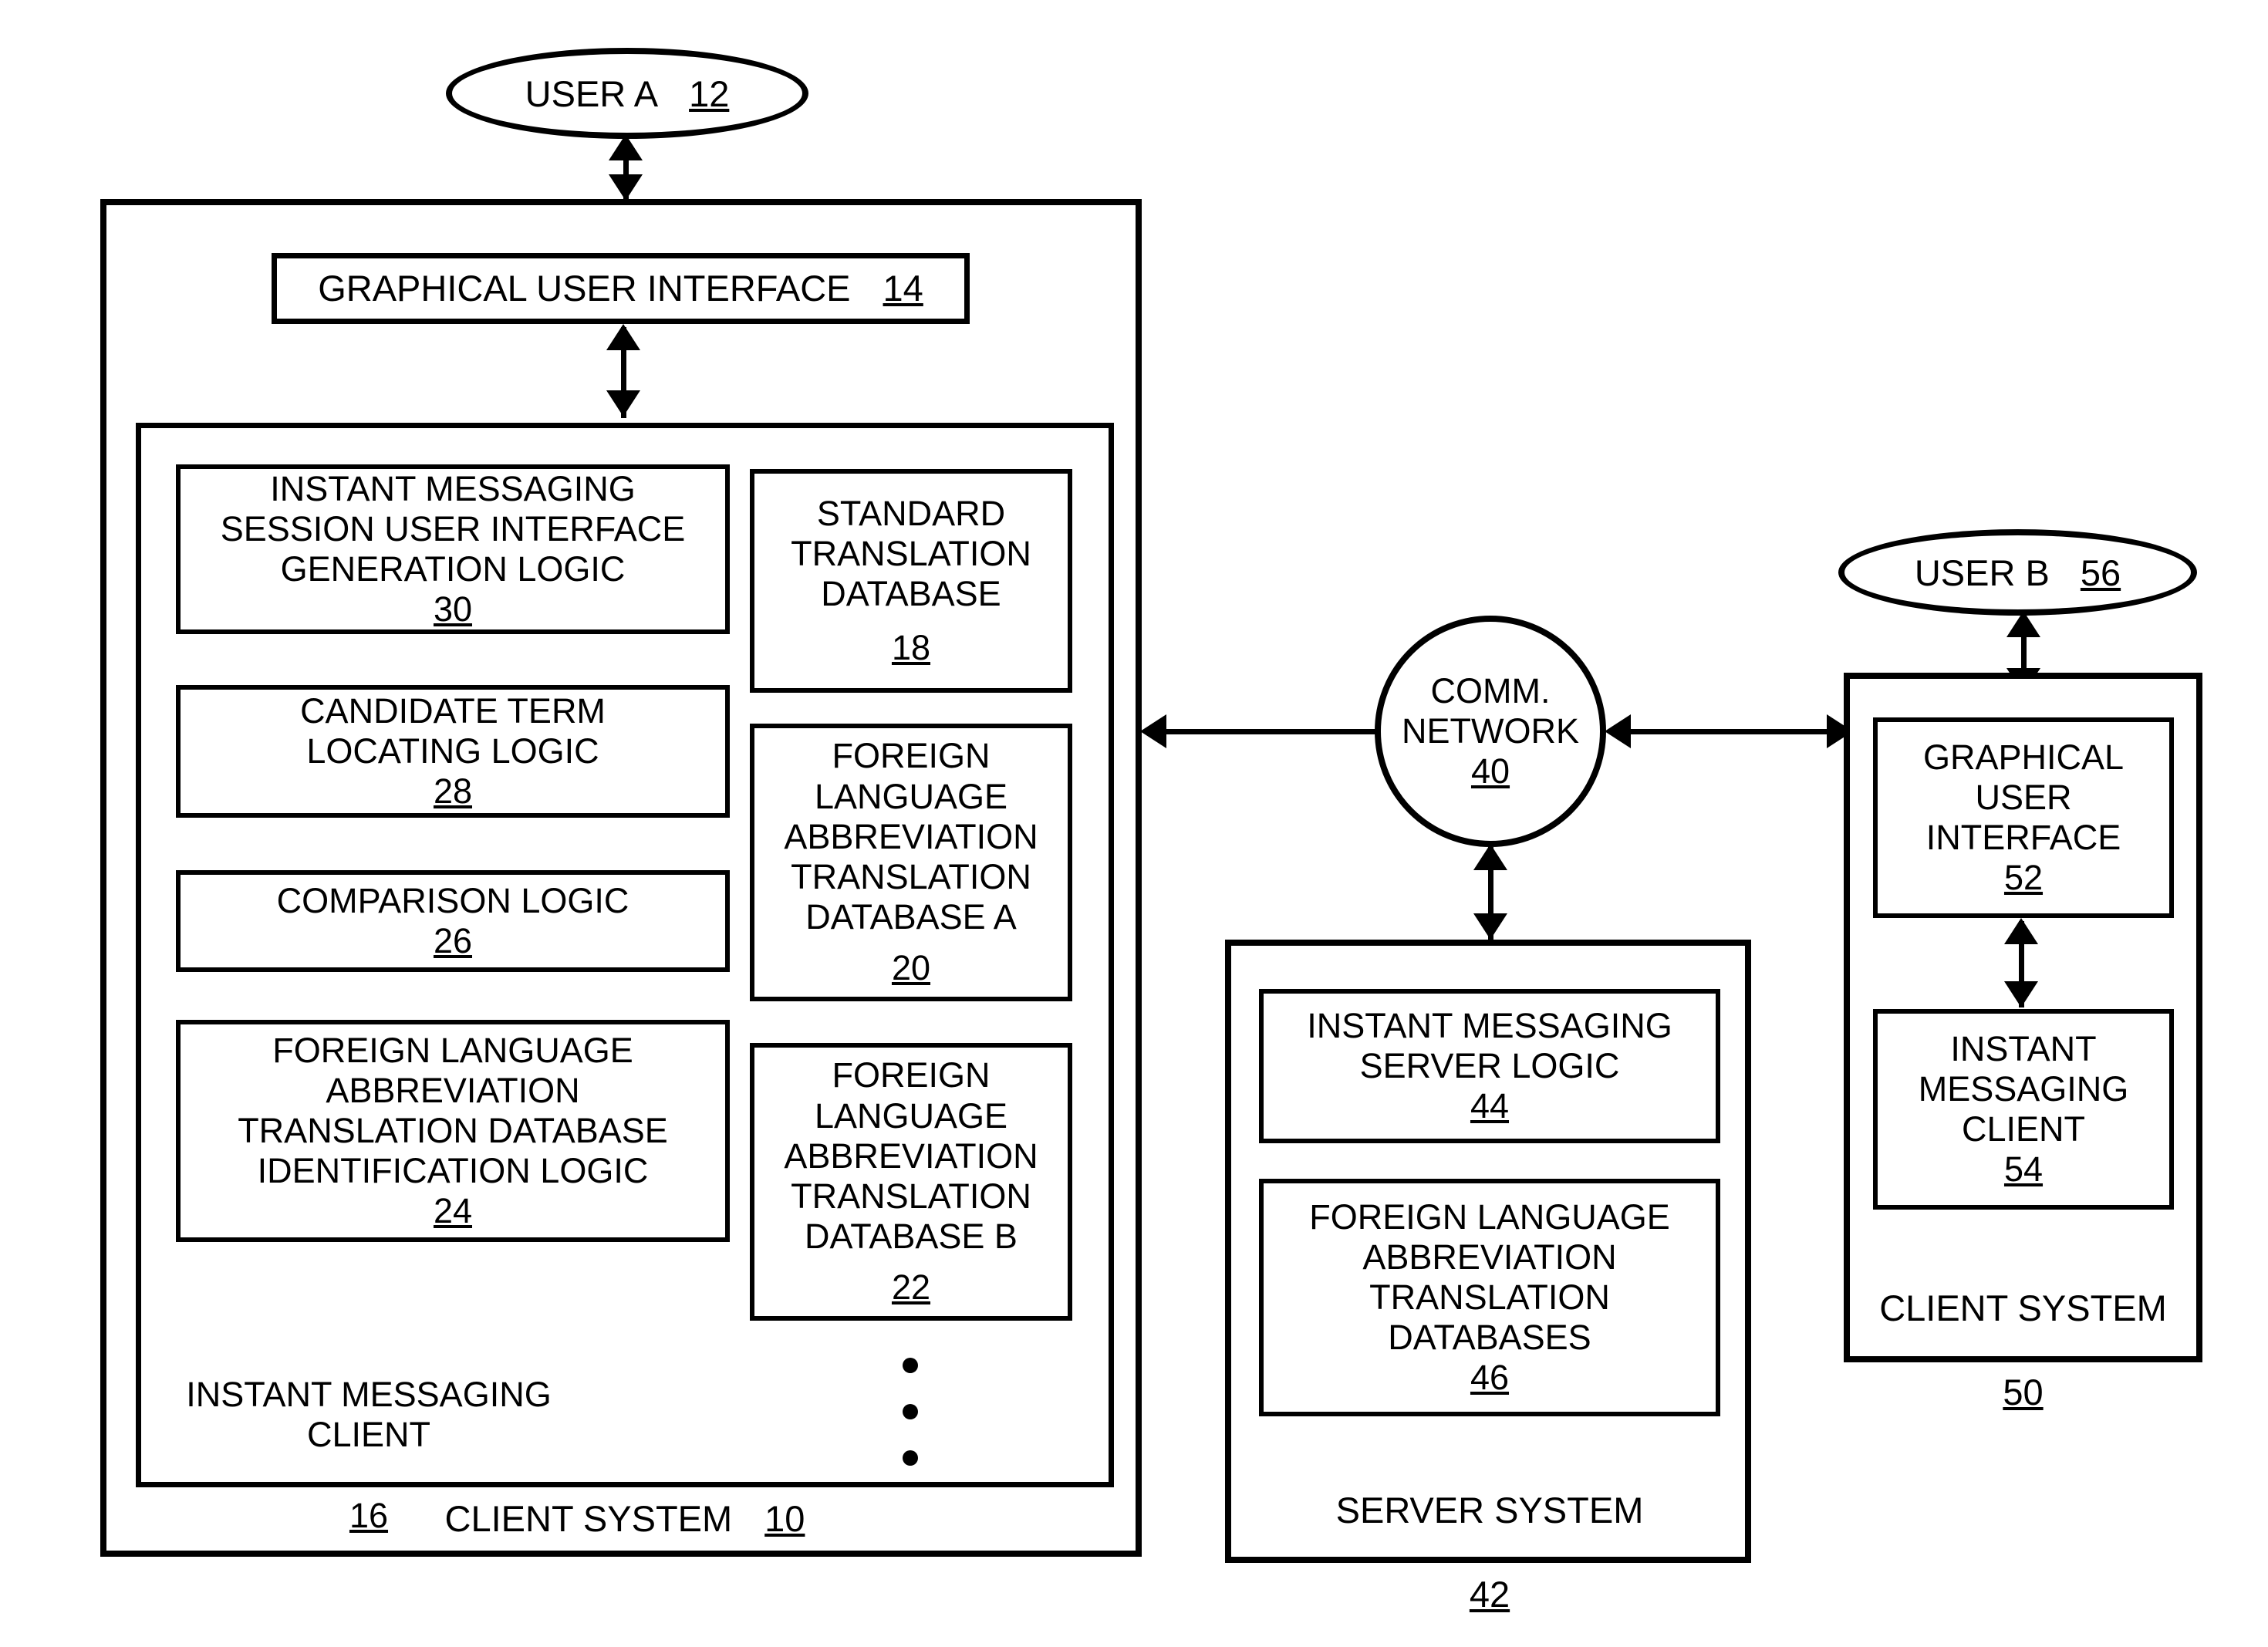 The image size is (2268, 1647). I want to click on module-44-box: INSTANT MESSAGING SERVER LOGIC 44, so click(1489, 1066).